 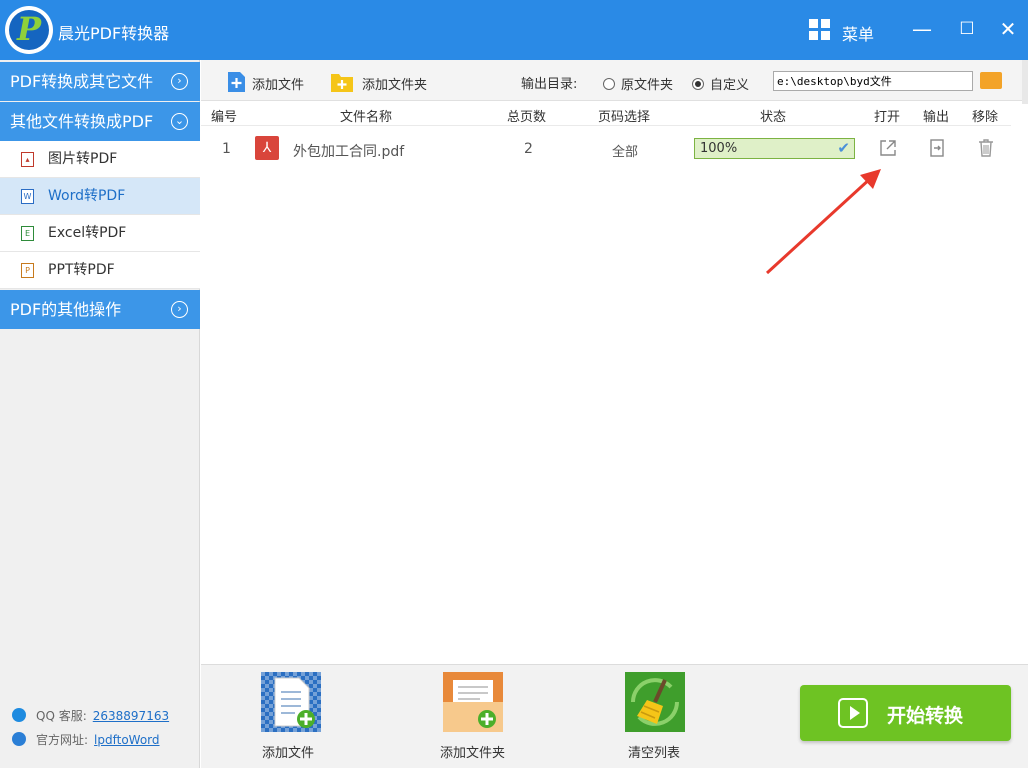 What do you see at coordinates (19, 715) in the screenshot?
I see `qq-icon` at bounding box center [19, 715].